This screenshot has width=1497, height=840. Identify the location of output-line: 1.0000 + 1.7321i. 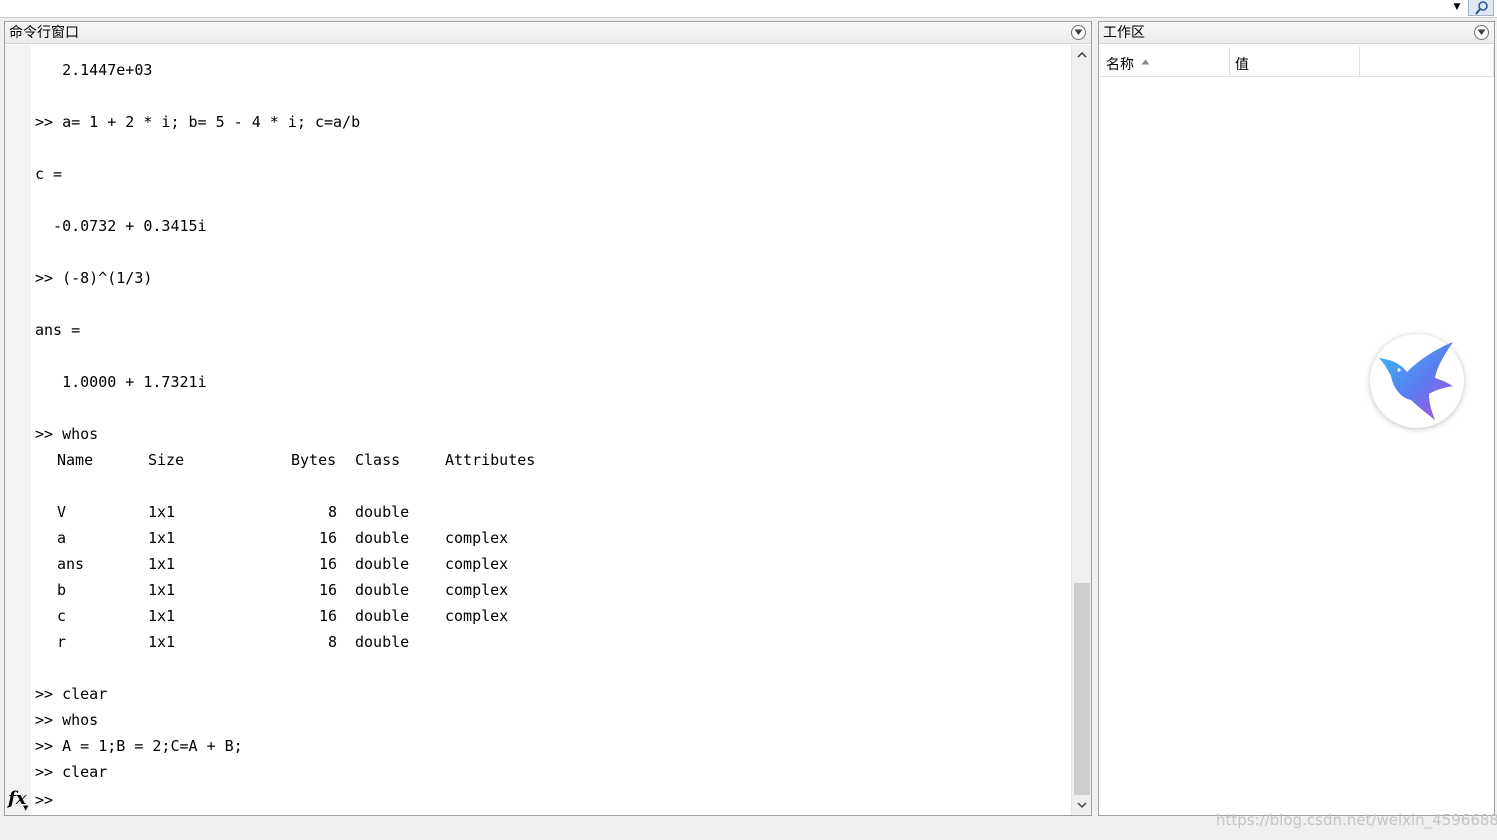
(121, 382).